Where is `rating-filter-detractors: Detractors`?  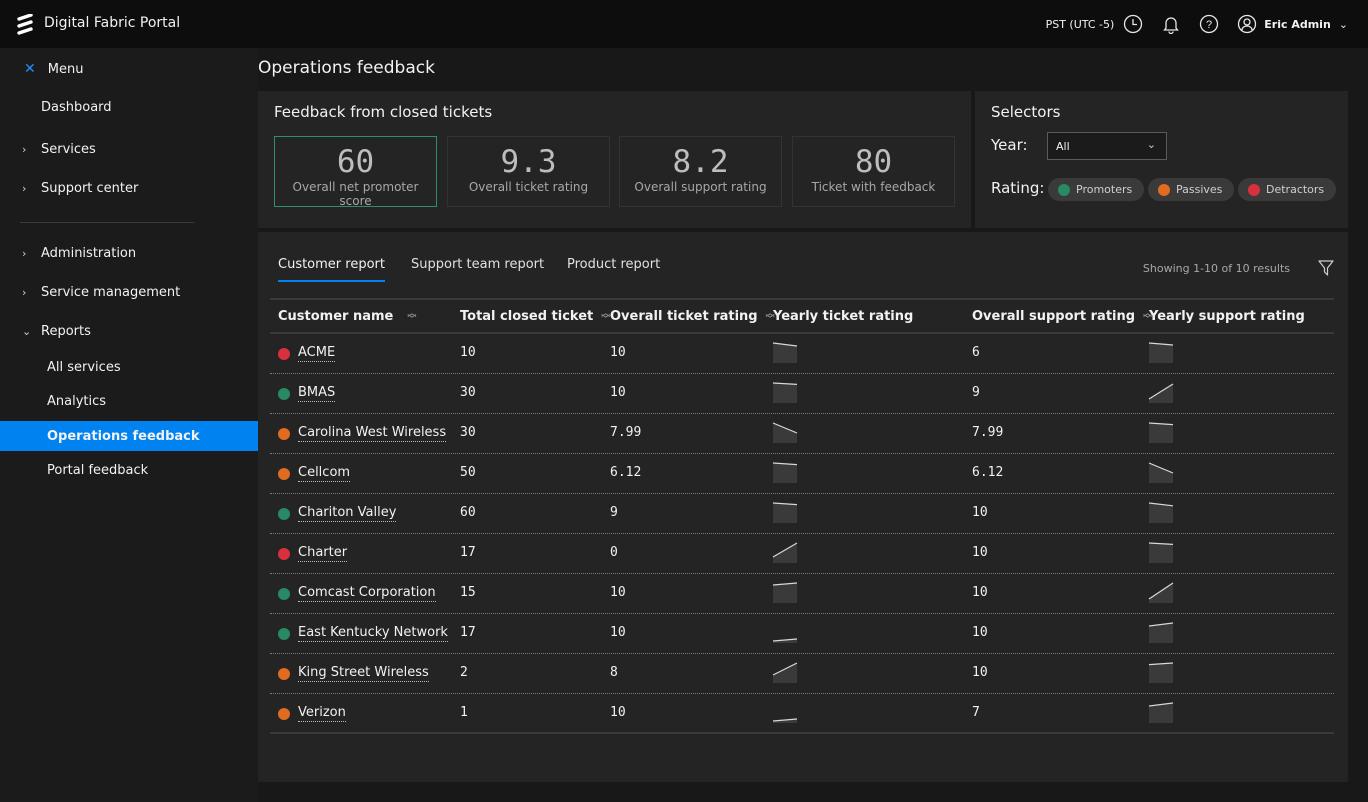 rating-filter-detractors: Detractors is located at coordinates (1287, 189).